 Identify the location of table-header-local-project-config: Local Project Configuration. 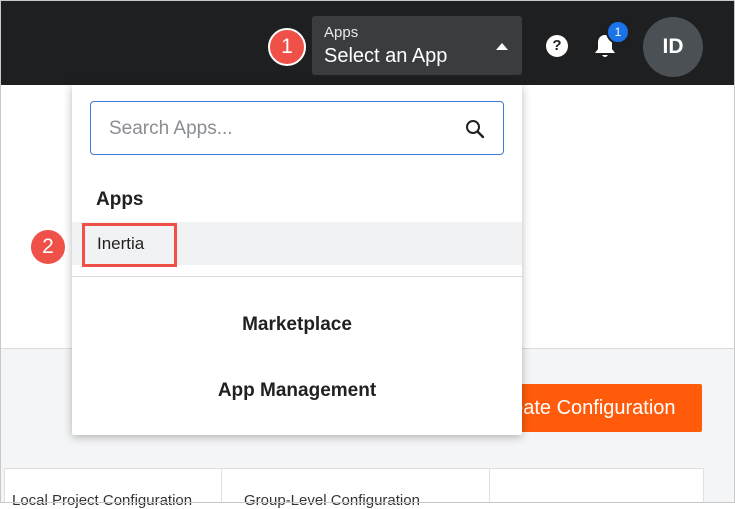
(112, 500).